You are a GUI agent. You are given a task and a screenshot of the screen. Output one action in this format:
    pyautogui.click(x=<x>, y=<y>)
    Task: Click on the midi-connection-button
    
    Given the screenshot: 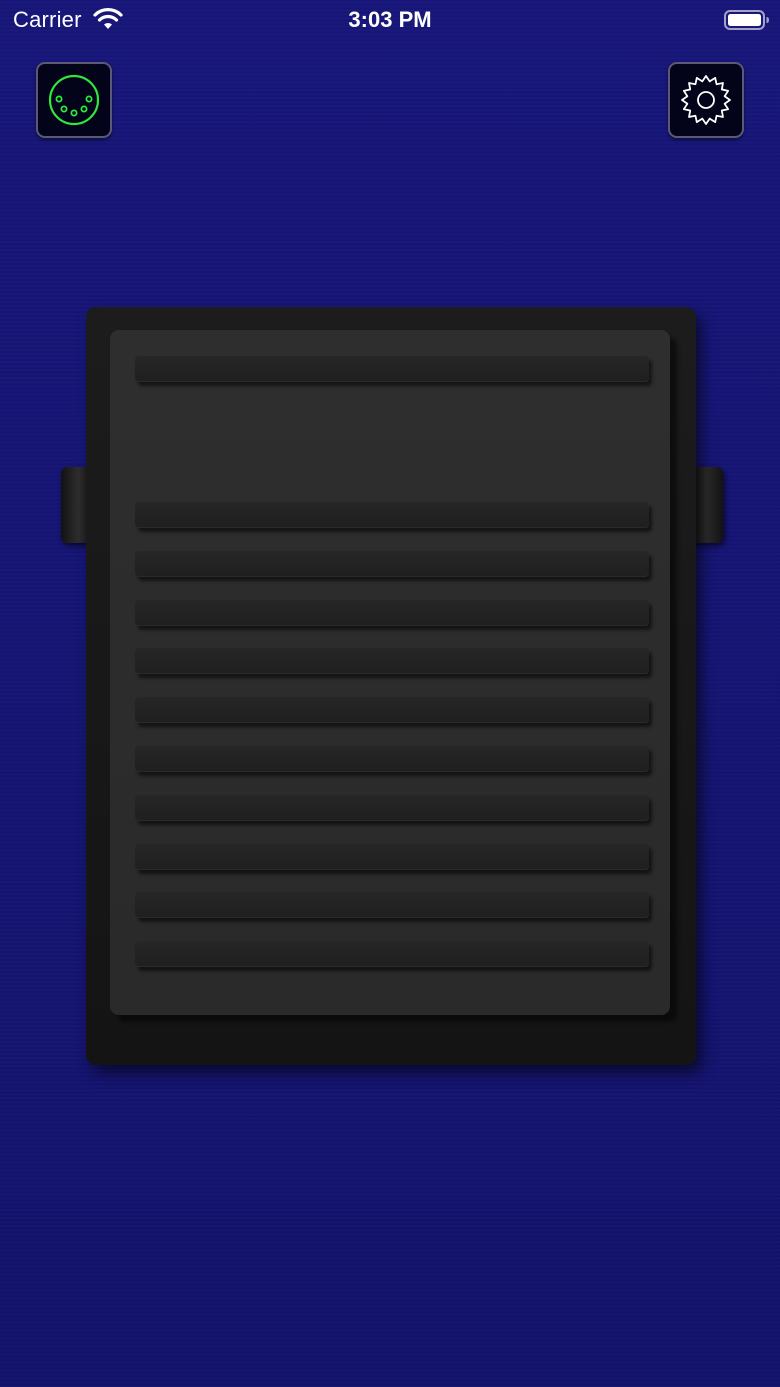 What is the action you would take?
    pyautogui.click(x=74, y=100)
    